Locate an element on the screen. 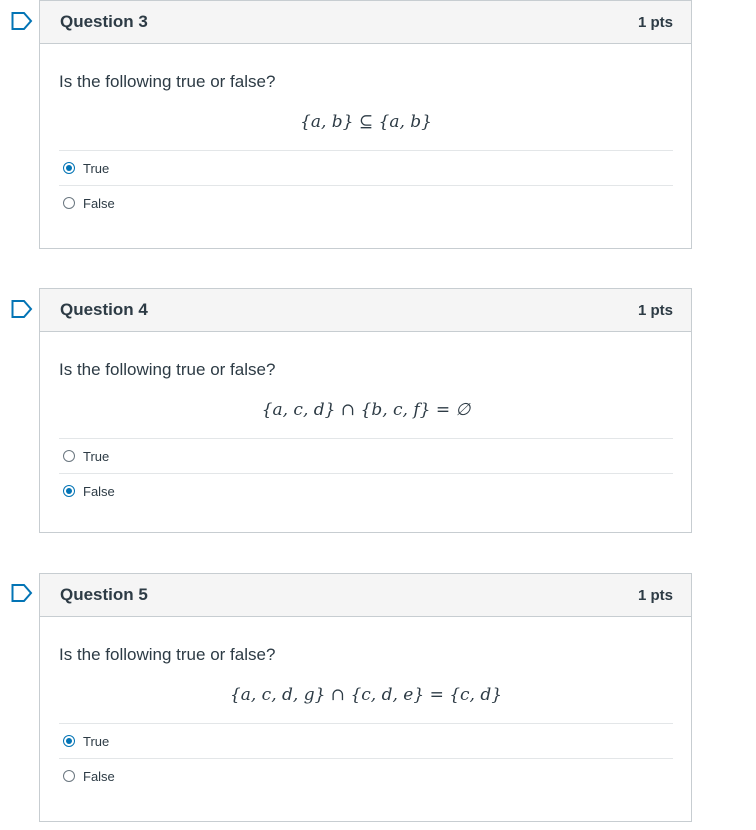  question-title: Question 3 is located at coordinates (104, 21).